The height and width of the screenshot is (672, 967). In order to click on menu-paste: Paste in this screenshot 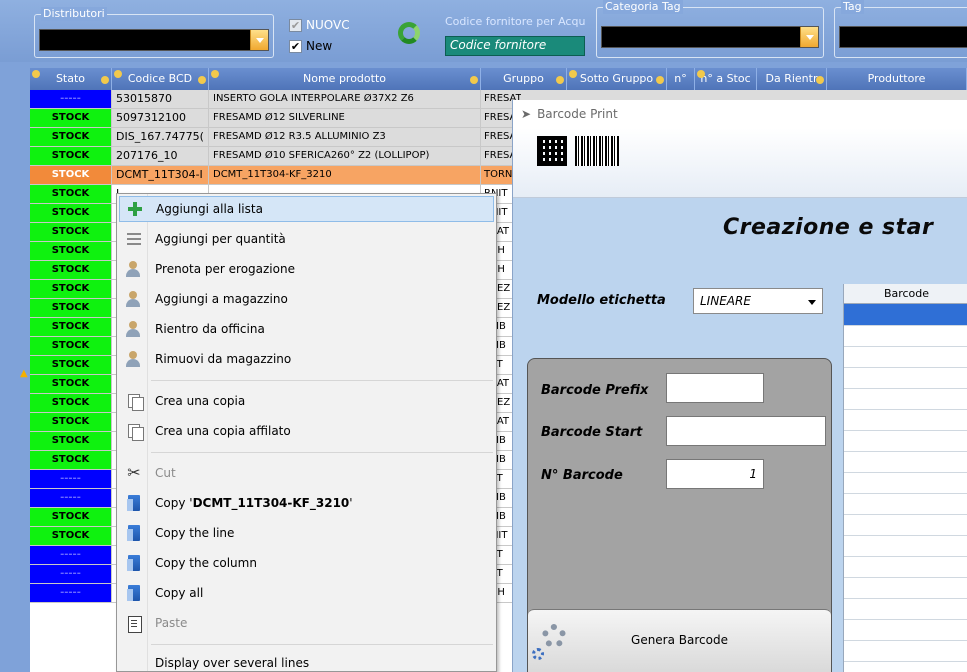, I will do `click(306, 623)`.